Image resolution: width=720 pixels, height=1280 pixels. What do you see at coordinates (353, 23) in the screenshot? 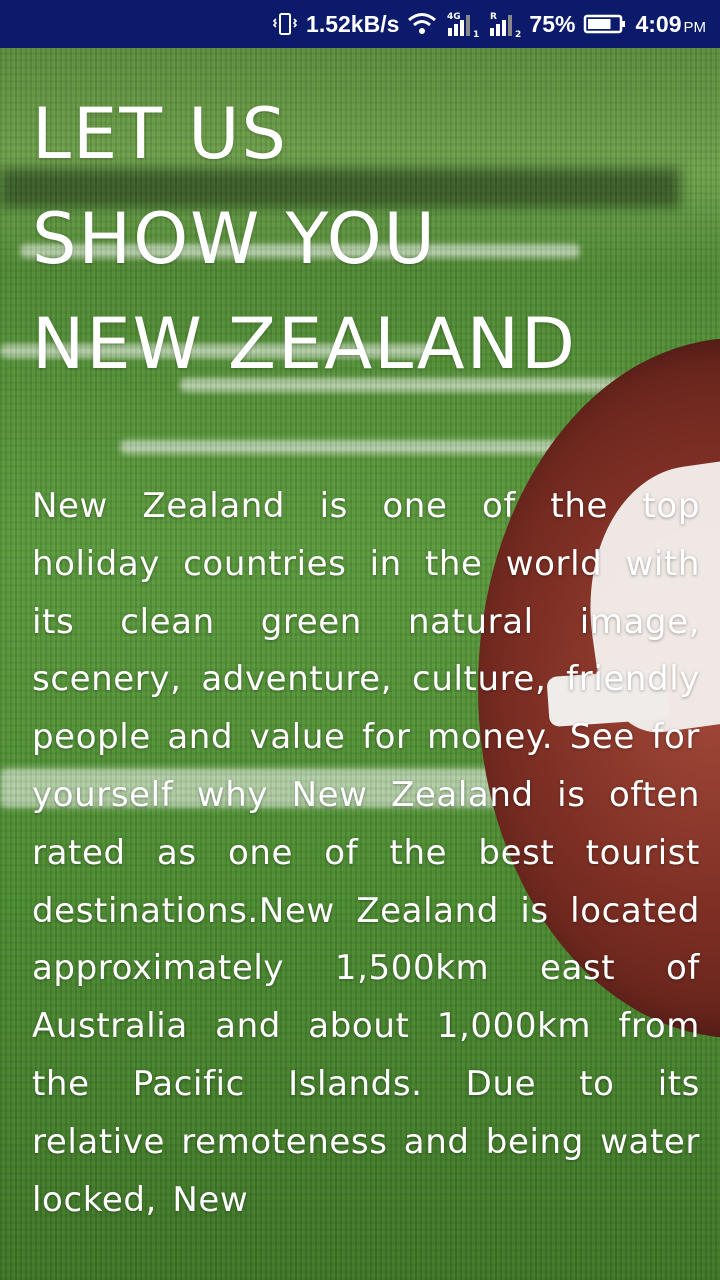
I see `network-speed: 1.52kB/s` at bounding box center [353, 23].